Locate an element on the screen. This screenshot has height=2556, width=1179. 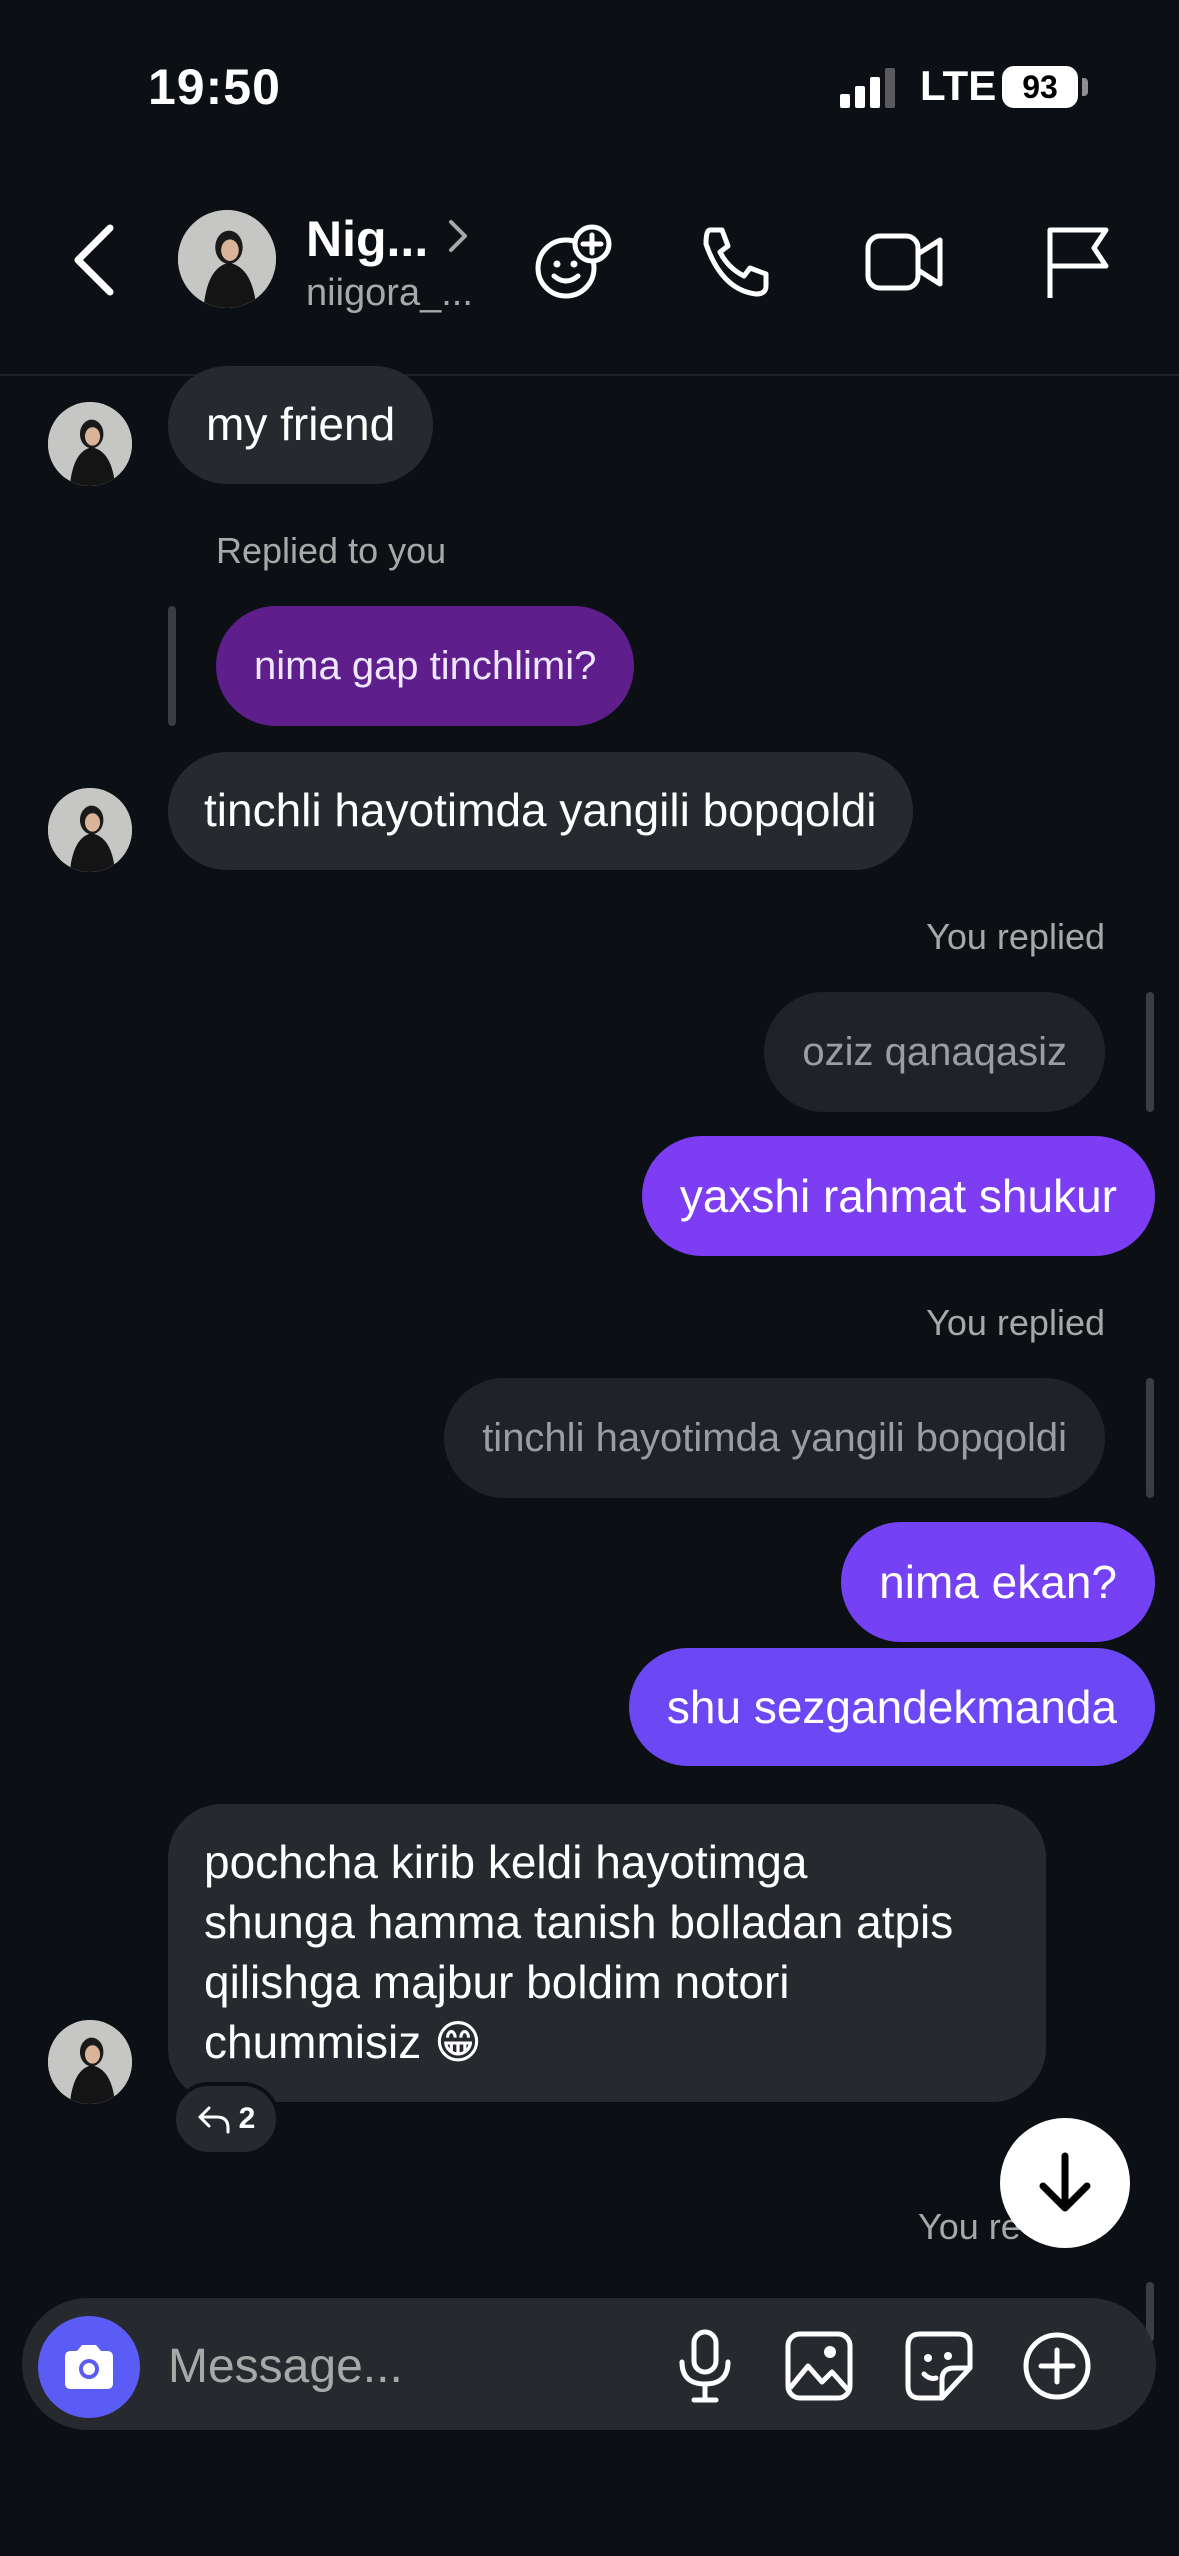
battery-nub is located at coordinates (1085, 87).